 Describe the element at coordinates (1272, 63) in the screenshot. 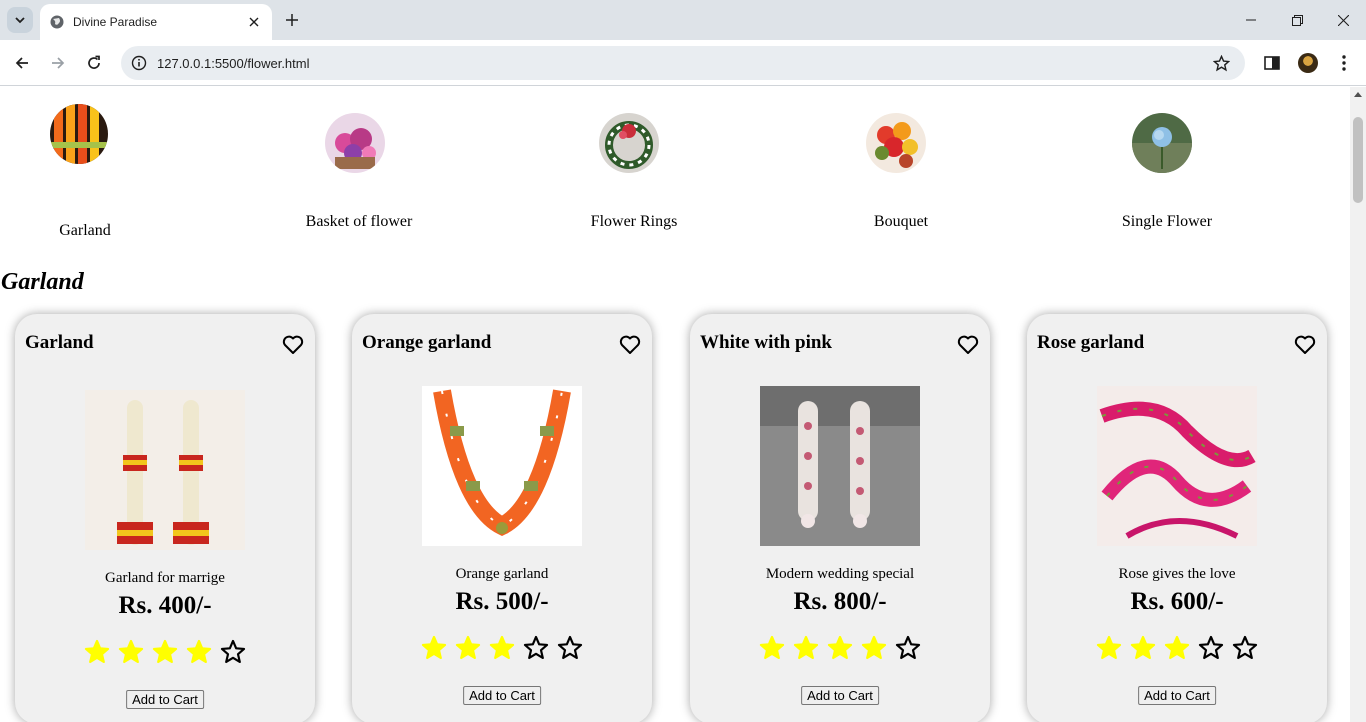

I see `side-panel-icon` at that location.